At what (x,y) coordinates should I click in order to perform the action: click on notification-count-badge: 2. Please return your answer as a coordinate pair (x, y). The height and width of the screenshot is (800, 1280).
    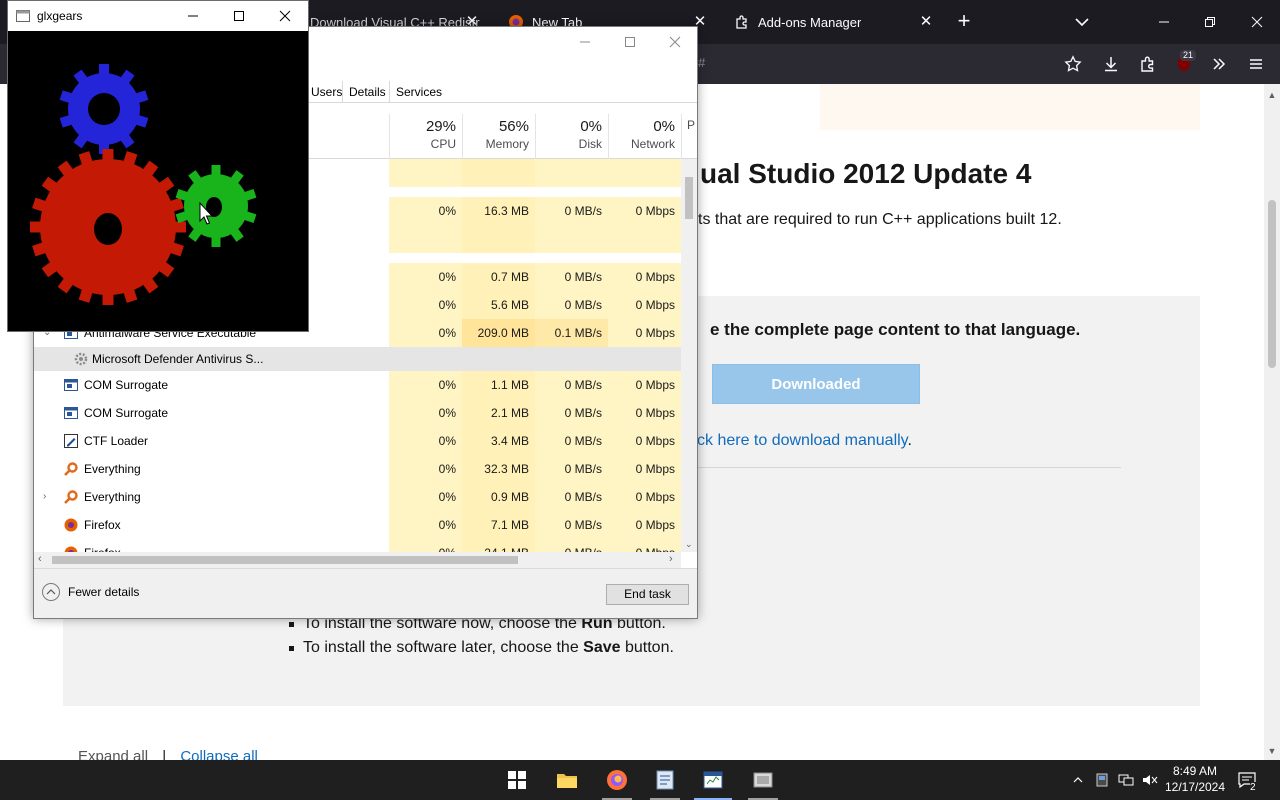
    Looking at the image, I should click on (1253, 787).